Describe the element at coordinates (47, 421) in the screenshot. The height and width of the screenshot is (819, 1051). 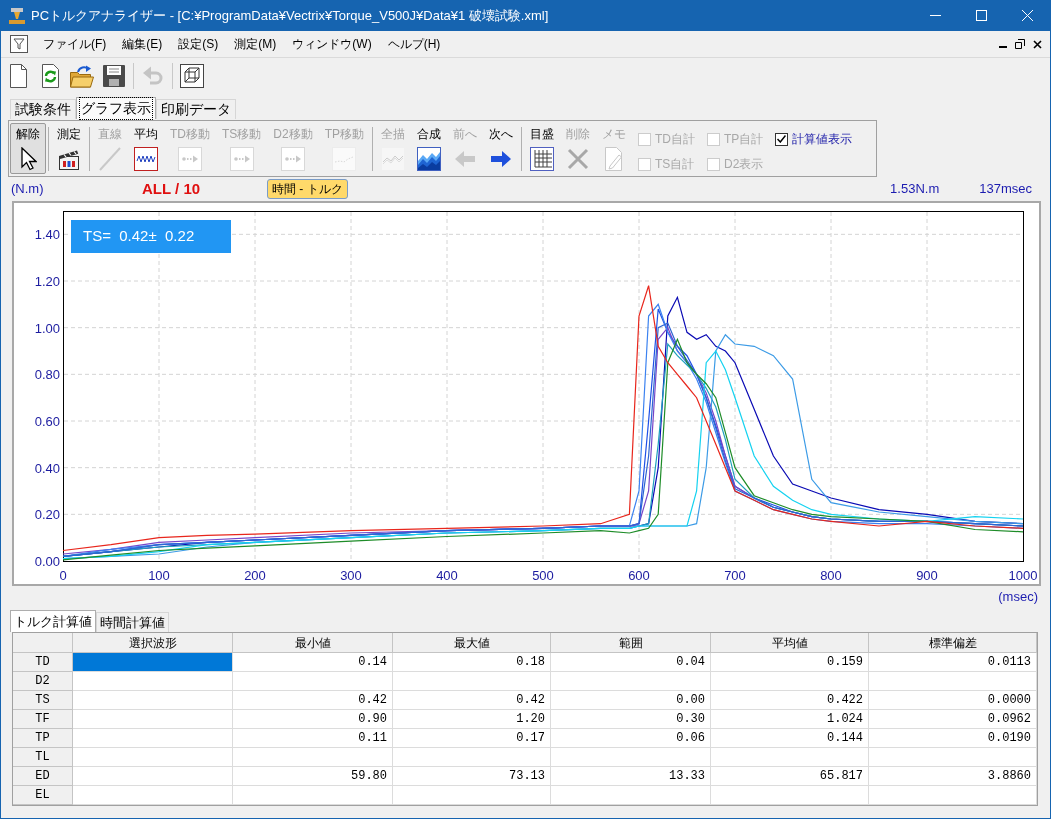
I see `y-tick-label: 0.60` at that location.